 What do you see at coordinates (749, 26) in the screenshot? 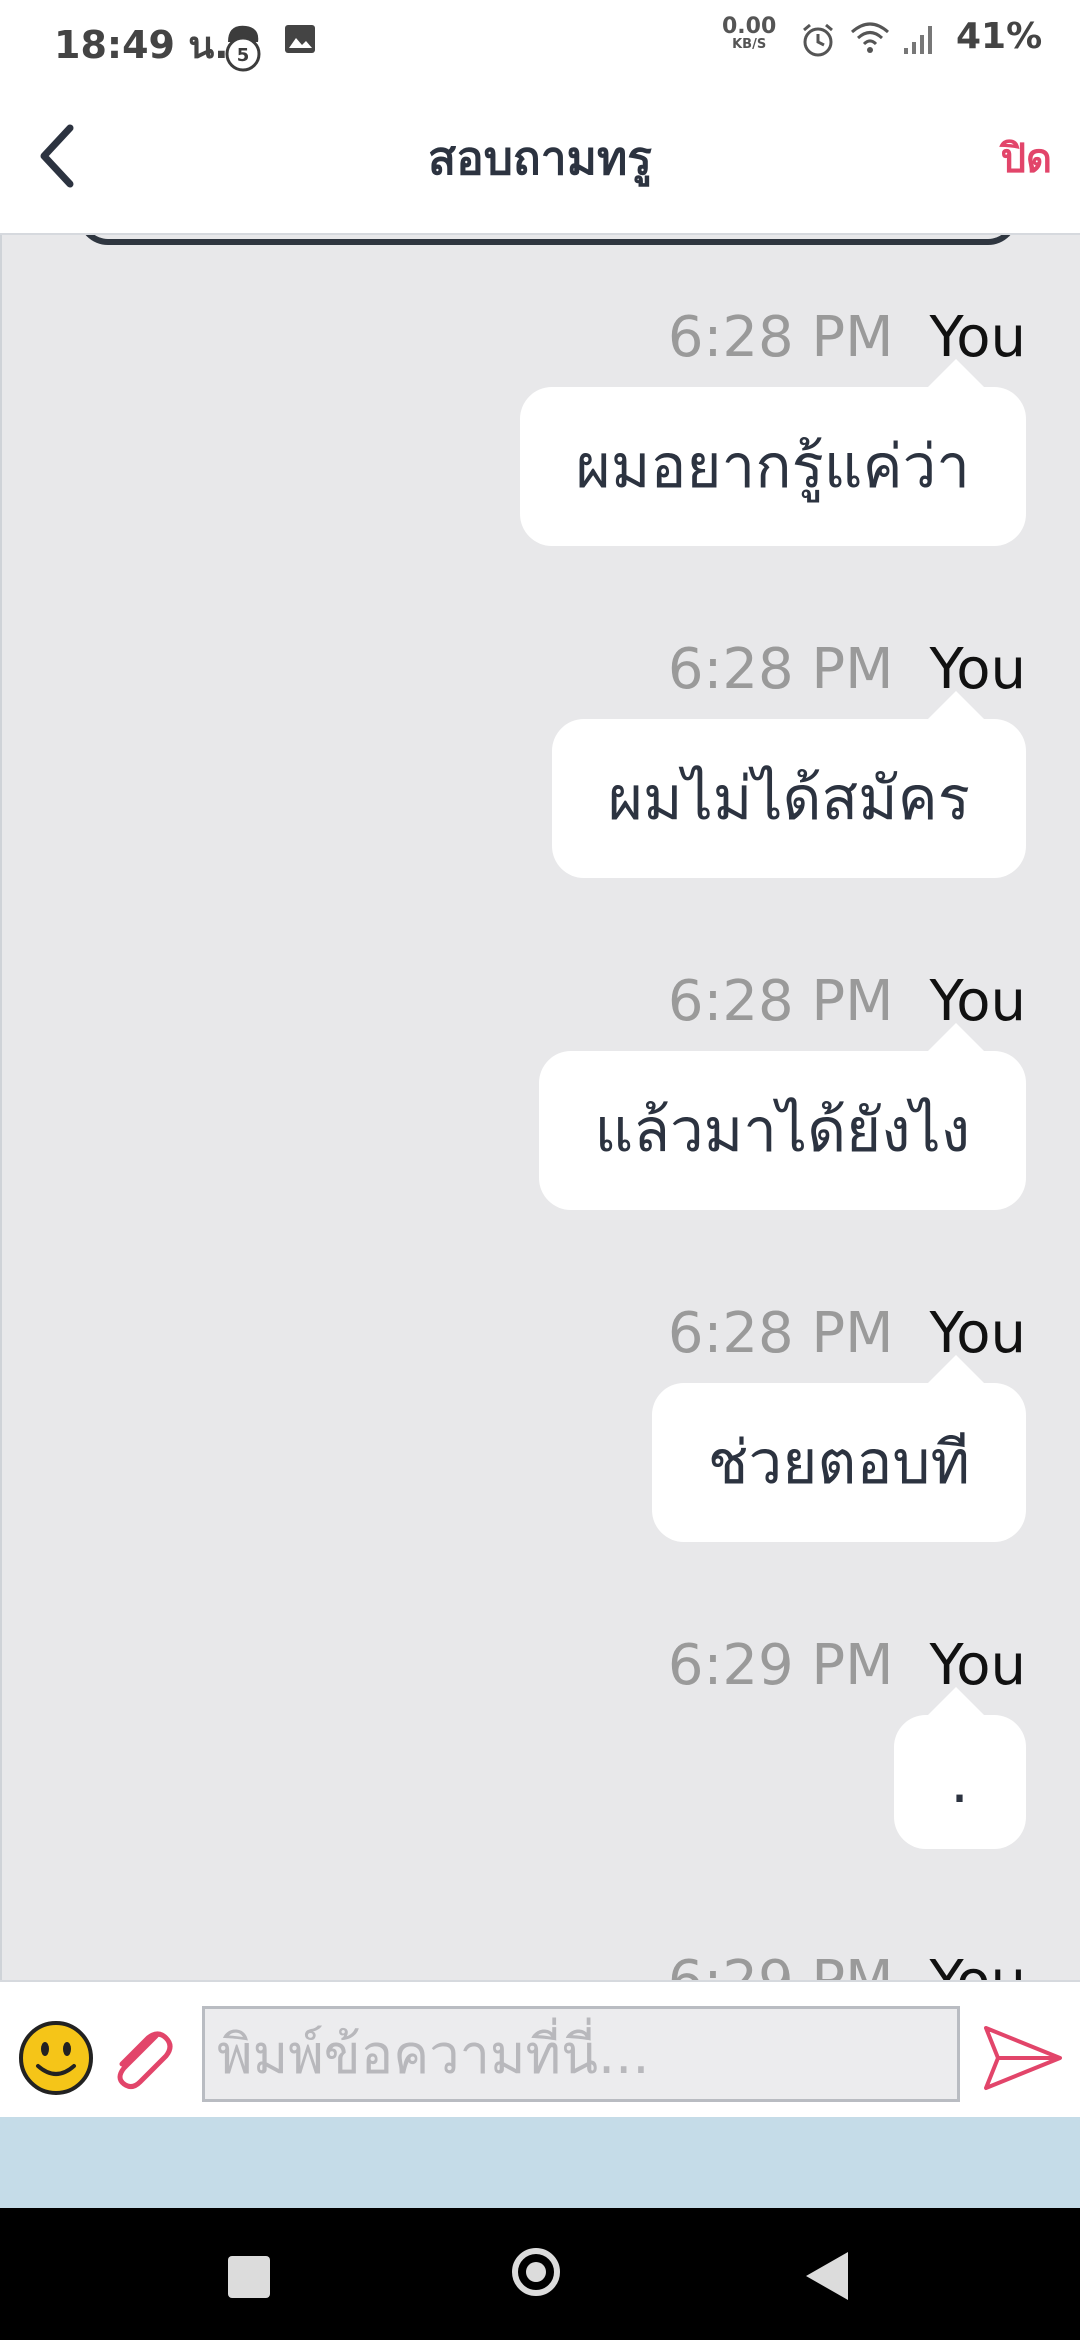
I see `net-speed-value: 0.00` at bounding box center [749, 26].